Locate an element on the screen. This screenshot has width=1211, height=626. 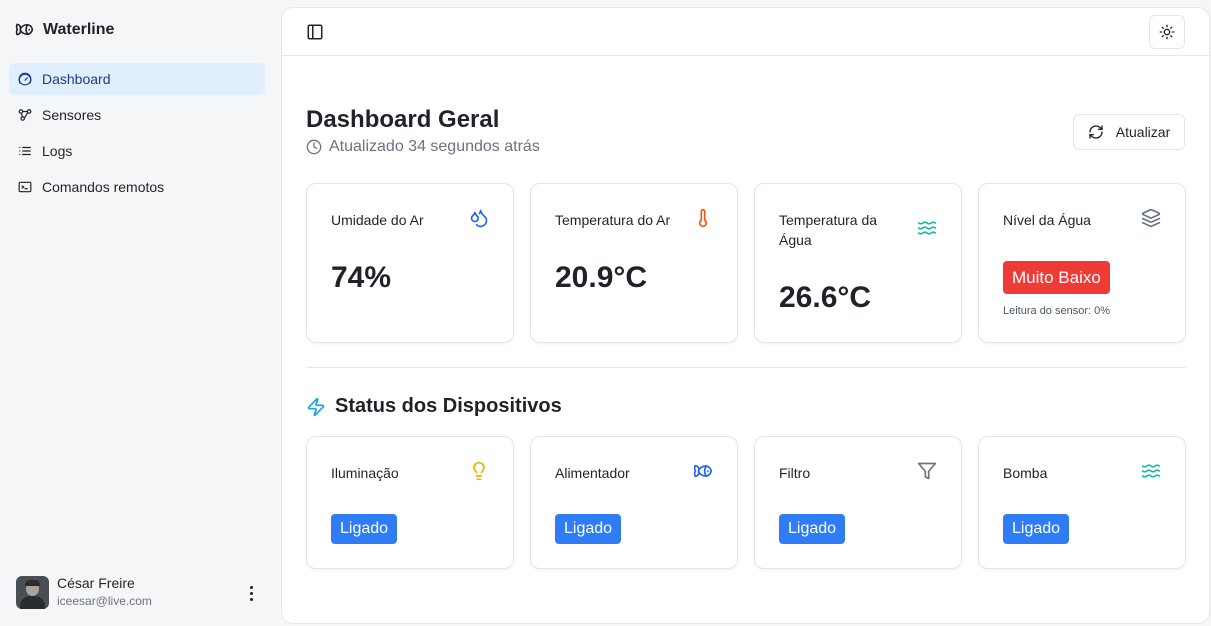
filter-icon is located at coordinates (927, 471).